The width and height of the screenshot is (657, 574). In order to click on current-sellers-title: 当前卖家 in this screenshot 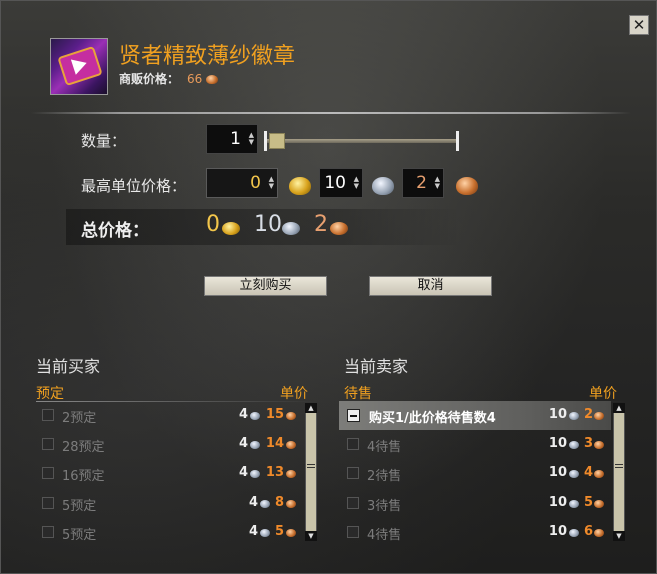, I will do `click(376, 366)`.